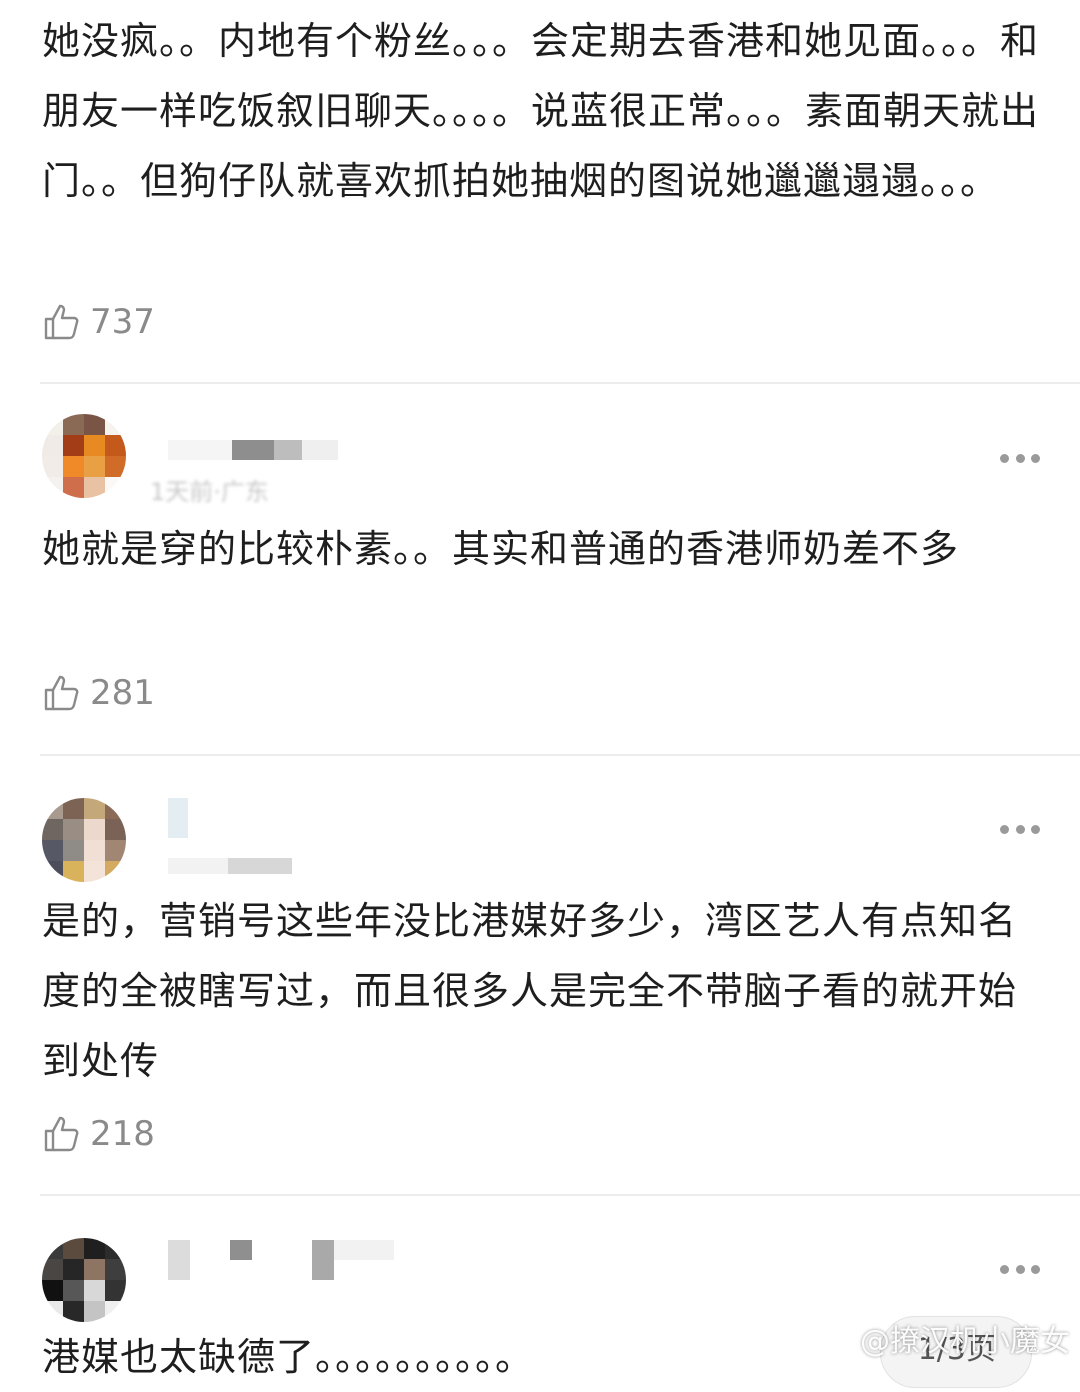 This screenshot has width=1080, height=1392. I want to click on like-count: 218, so click(122, 1134).